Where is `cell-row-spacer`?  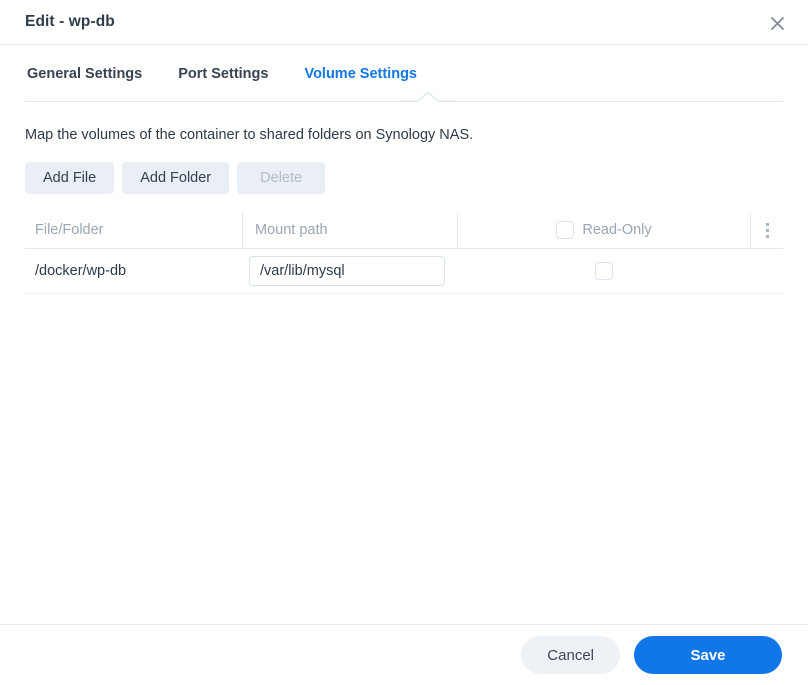
cell-row-spacer is located at coordinates (766, 271).